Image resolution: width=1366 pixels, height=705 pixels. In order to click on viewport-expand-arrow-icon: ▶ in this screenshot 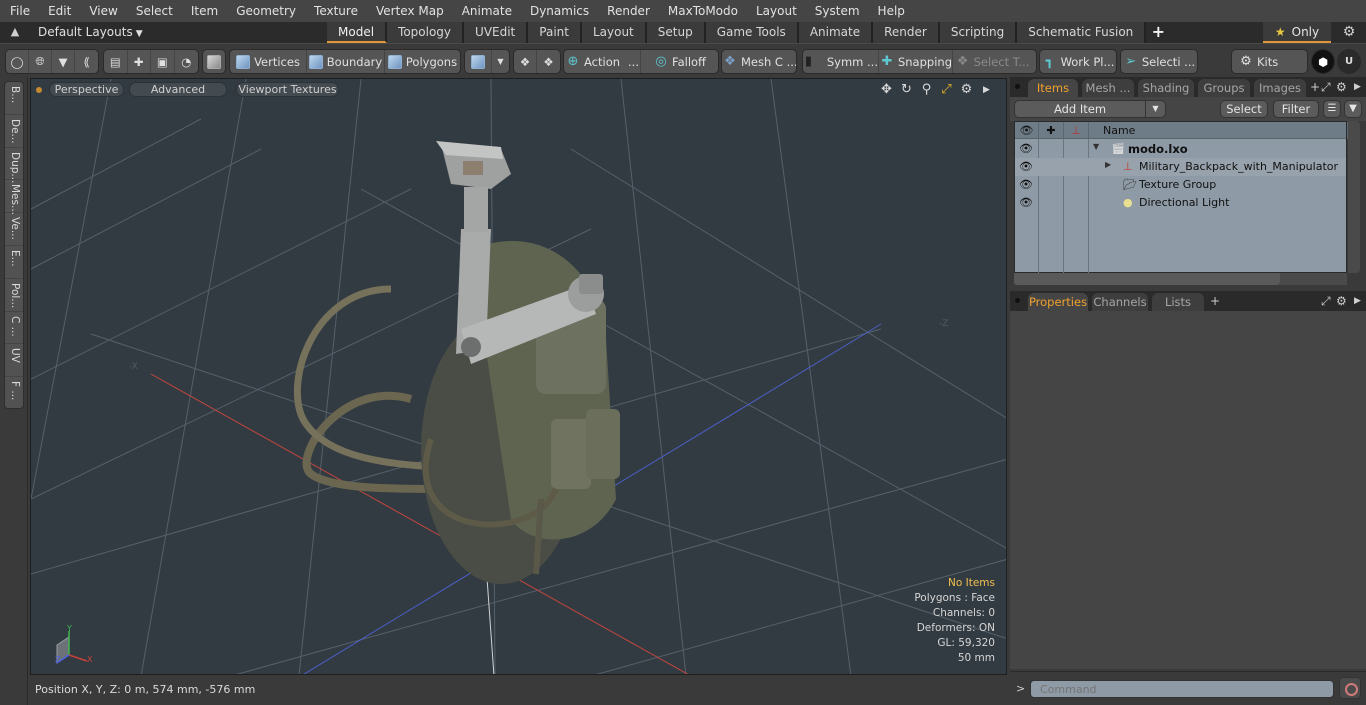, I will do `click(986, 90)`.